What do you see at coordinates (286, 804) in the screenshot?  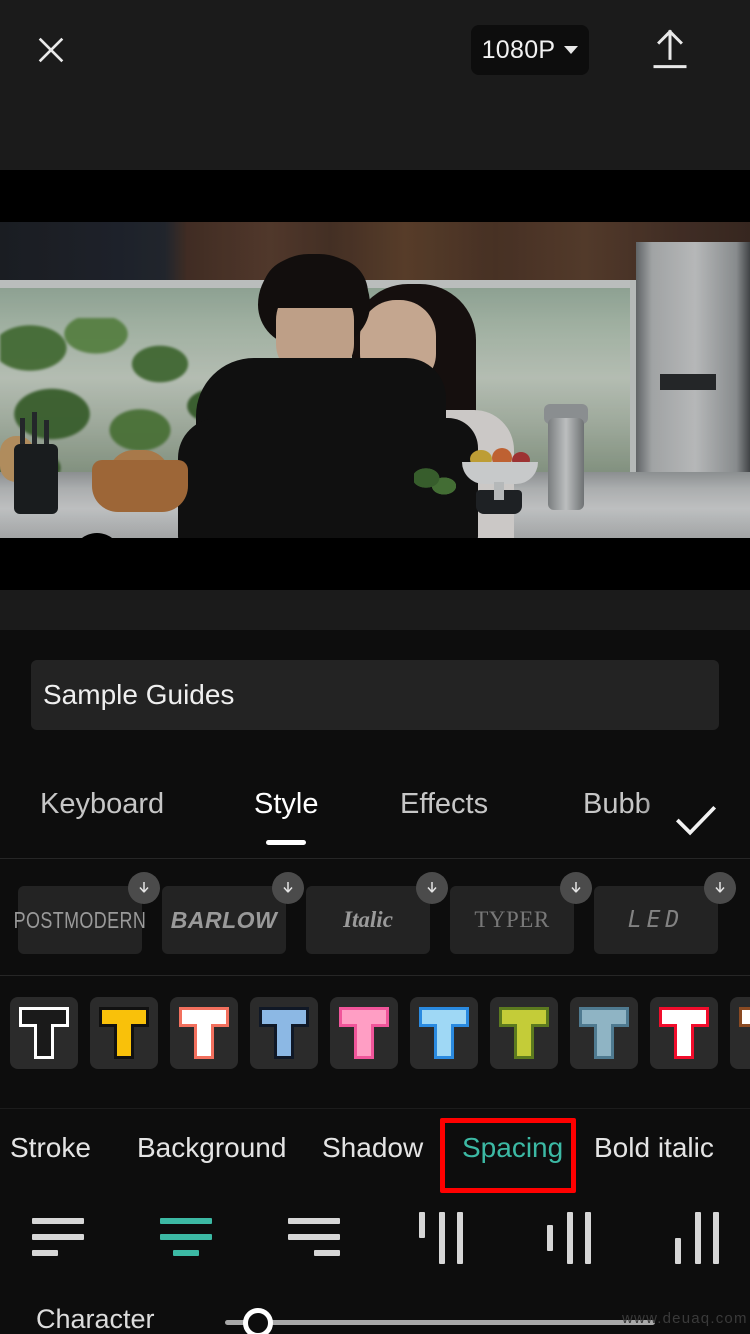 I see `tab-style: Style` at bounding box center [286, 804].